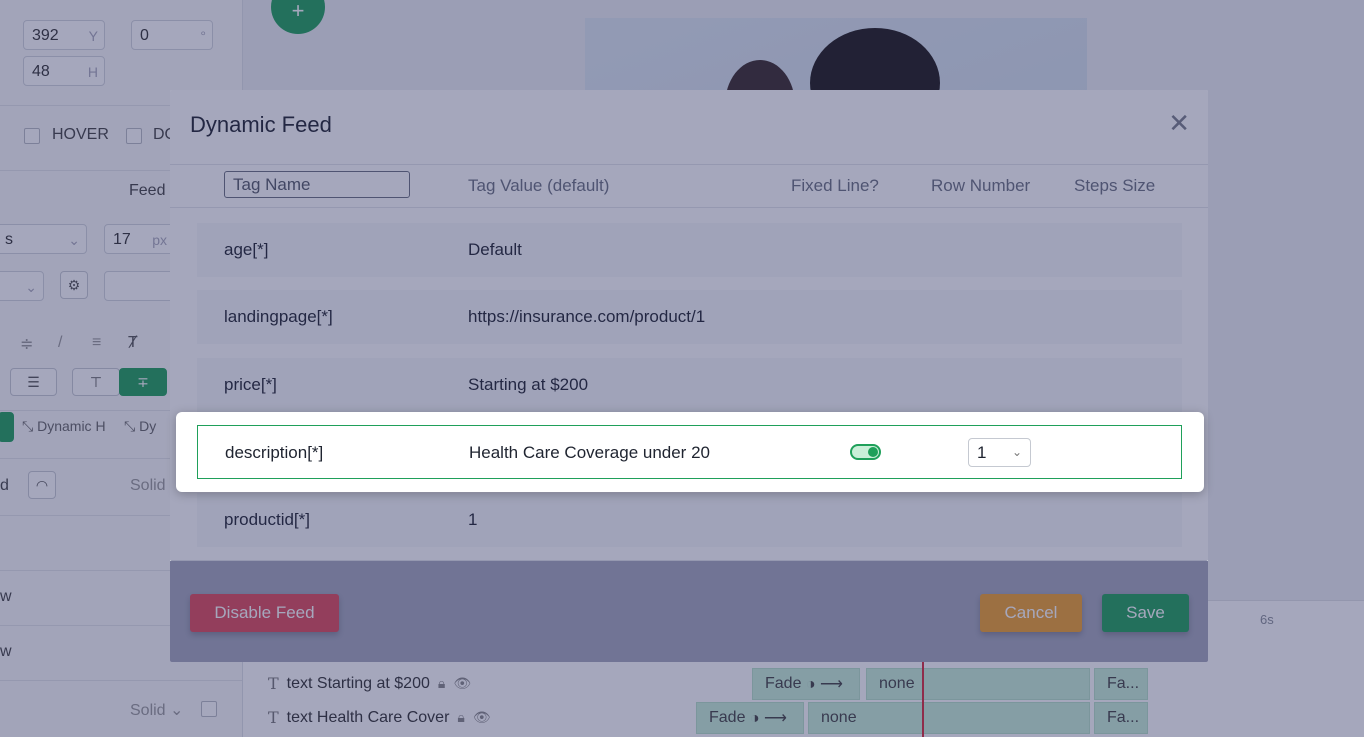  Describe the element at coordinates (246, 249) in the screenshot. I see `tag-name-cell: age[*]` at that location.